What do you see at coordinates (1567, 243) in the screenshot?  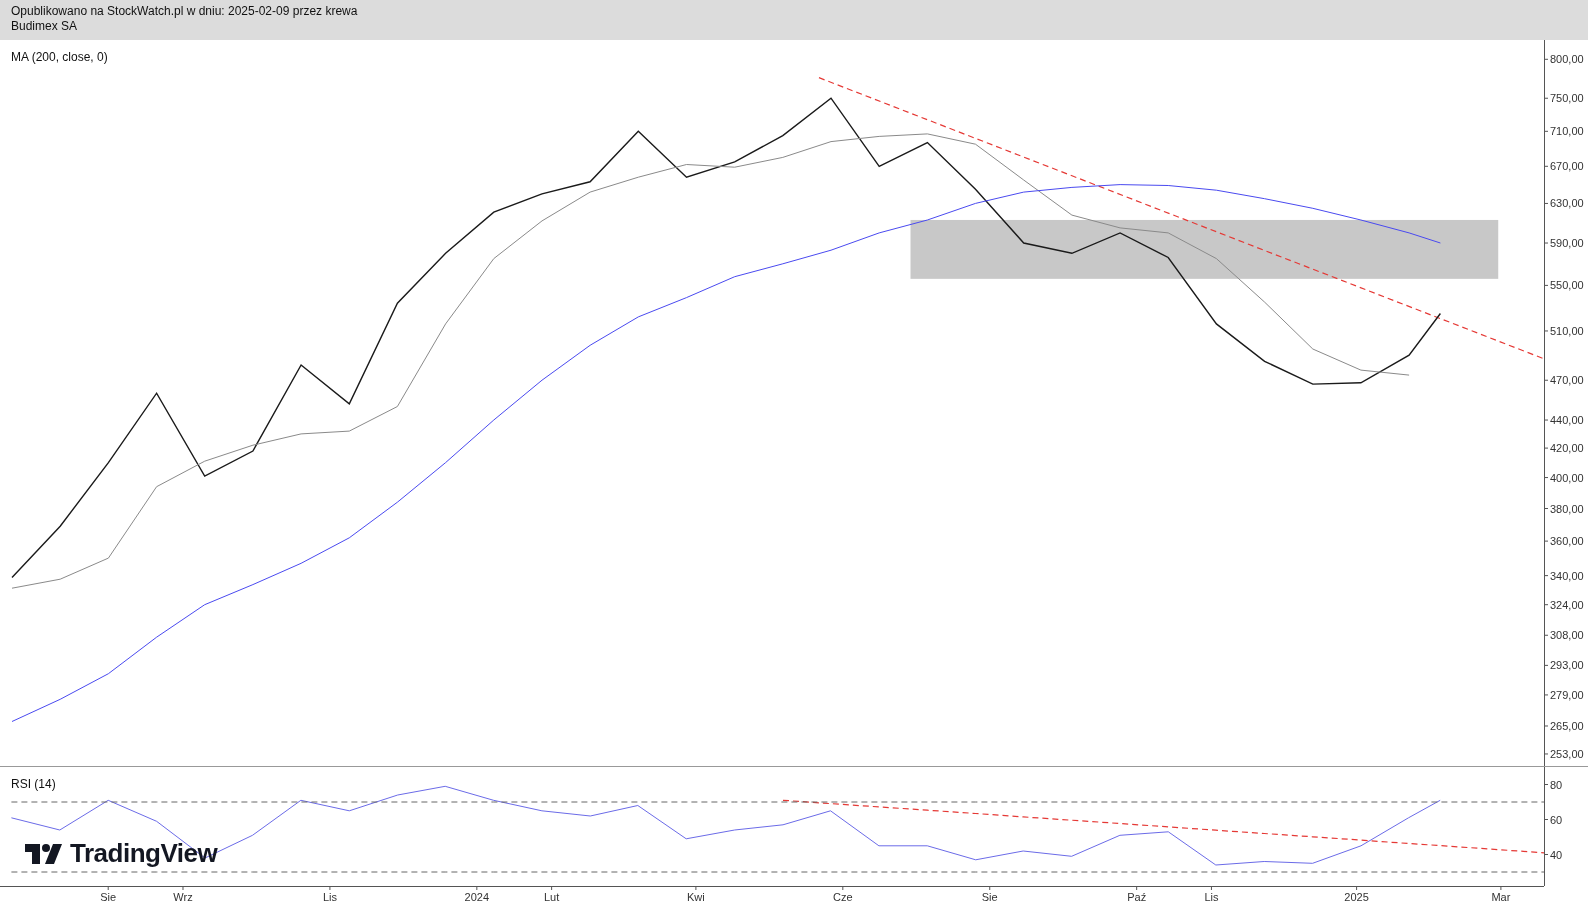 I see `axis-label: 590,00` at bounding box center [1567, 243].